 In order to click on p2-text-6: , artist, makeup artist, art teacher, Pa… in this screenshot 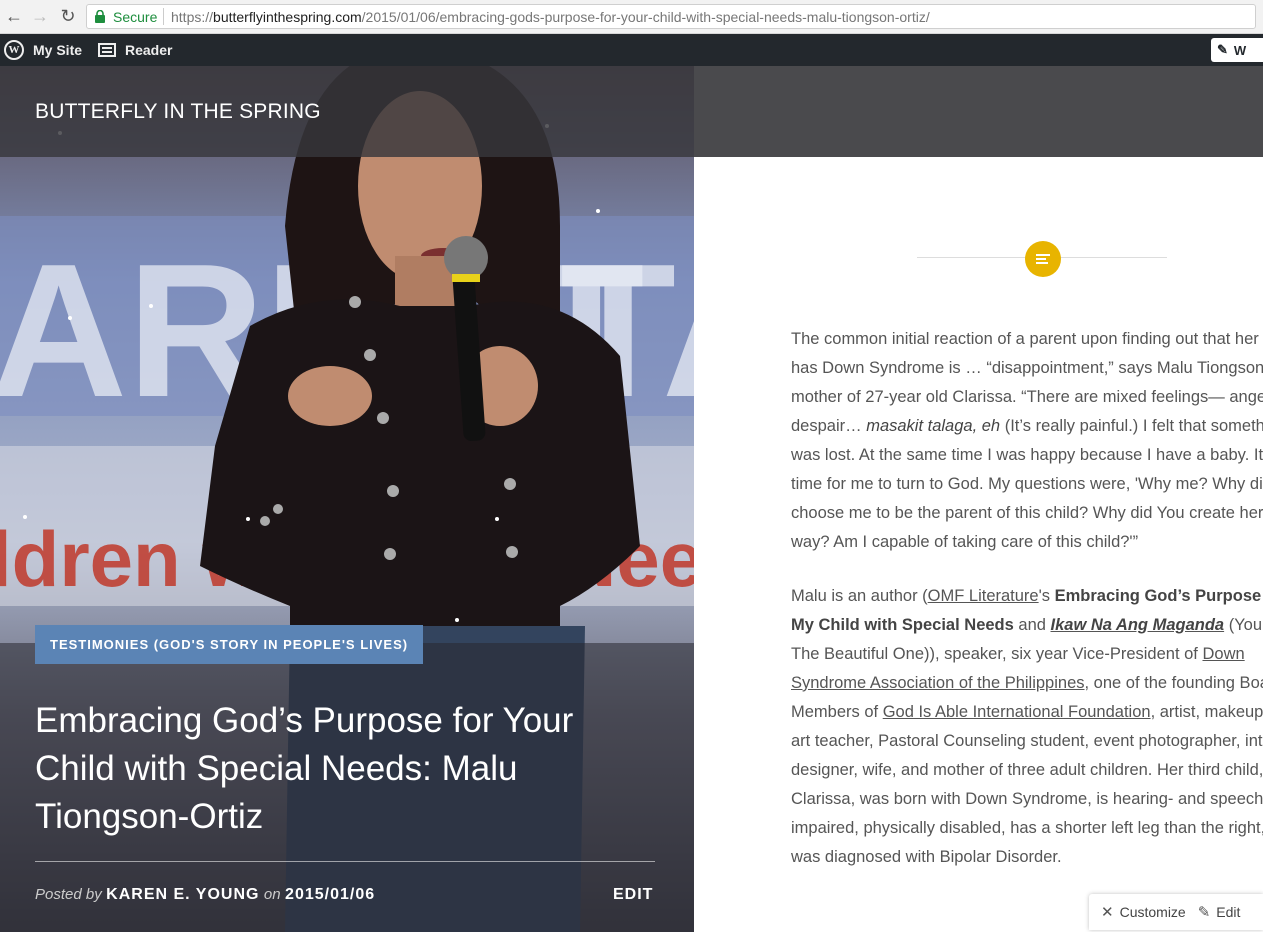, I will do `click(1027, 784)`.